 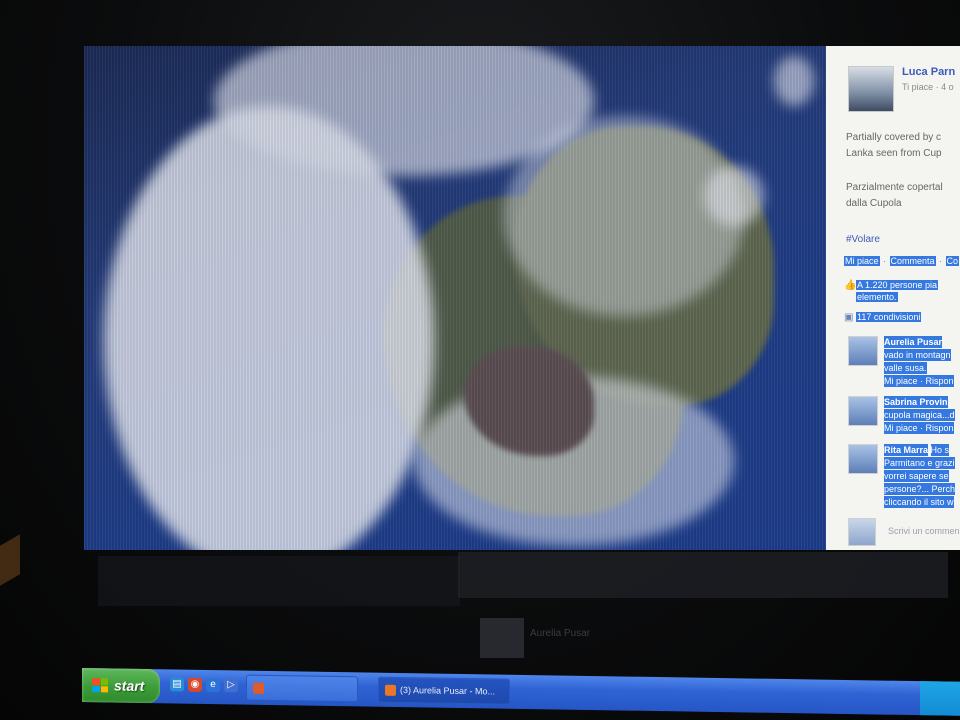 What do you see at coordinates (940, 698) in the screenshot?
I see `system-tray` at bounding box center [940, 698].